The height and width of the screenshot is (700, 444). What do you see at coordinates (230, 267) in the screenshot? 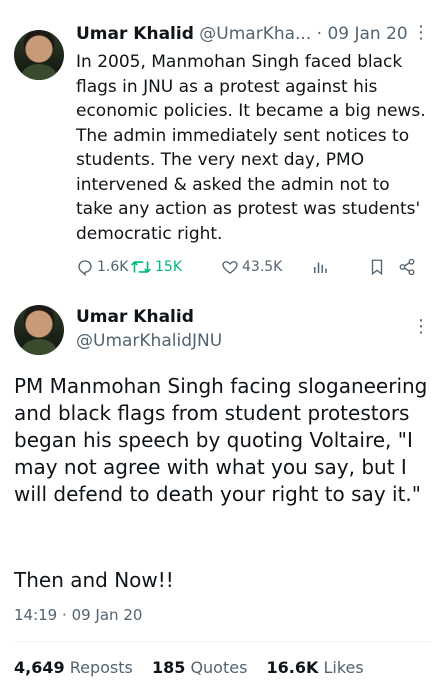
I see `like-icon` at bounding box center [230, 267].